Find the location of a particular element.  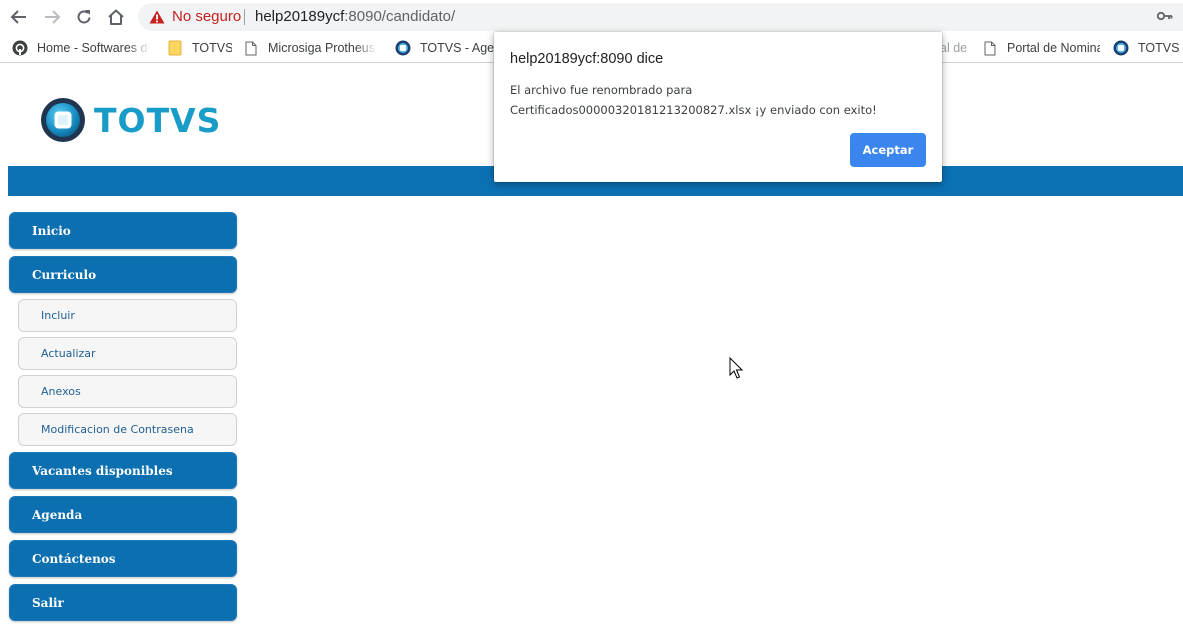

arrow-right-icon is located at coordinates (53, 17).